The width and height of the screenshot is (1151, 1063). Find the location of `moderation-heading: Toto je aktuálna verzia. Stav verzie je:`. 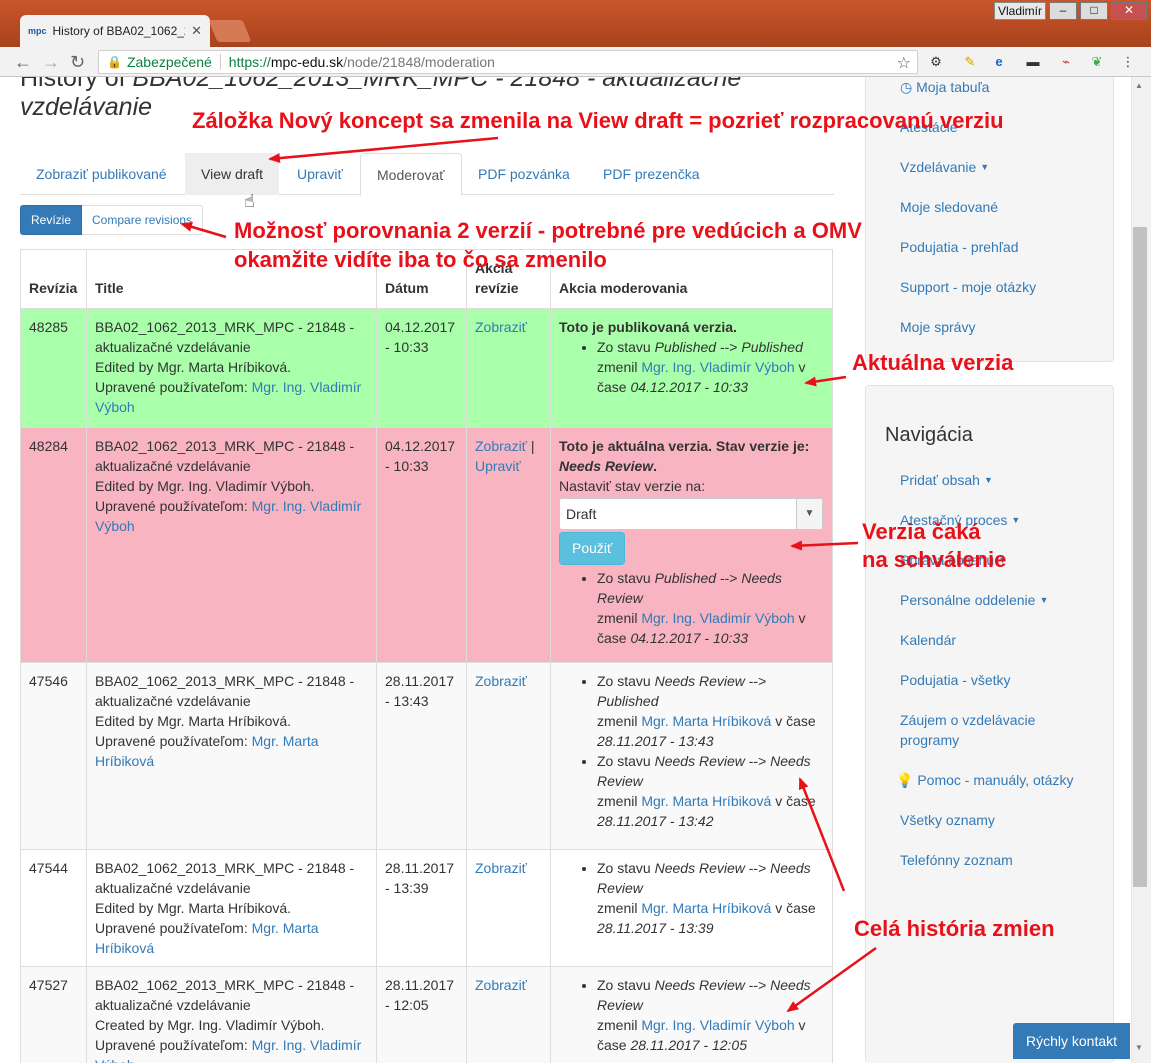

moderation-heading: Toto je aktuálna verzia. Stav verzie je: is located at coordinates (684, 446).